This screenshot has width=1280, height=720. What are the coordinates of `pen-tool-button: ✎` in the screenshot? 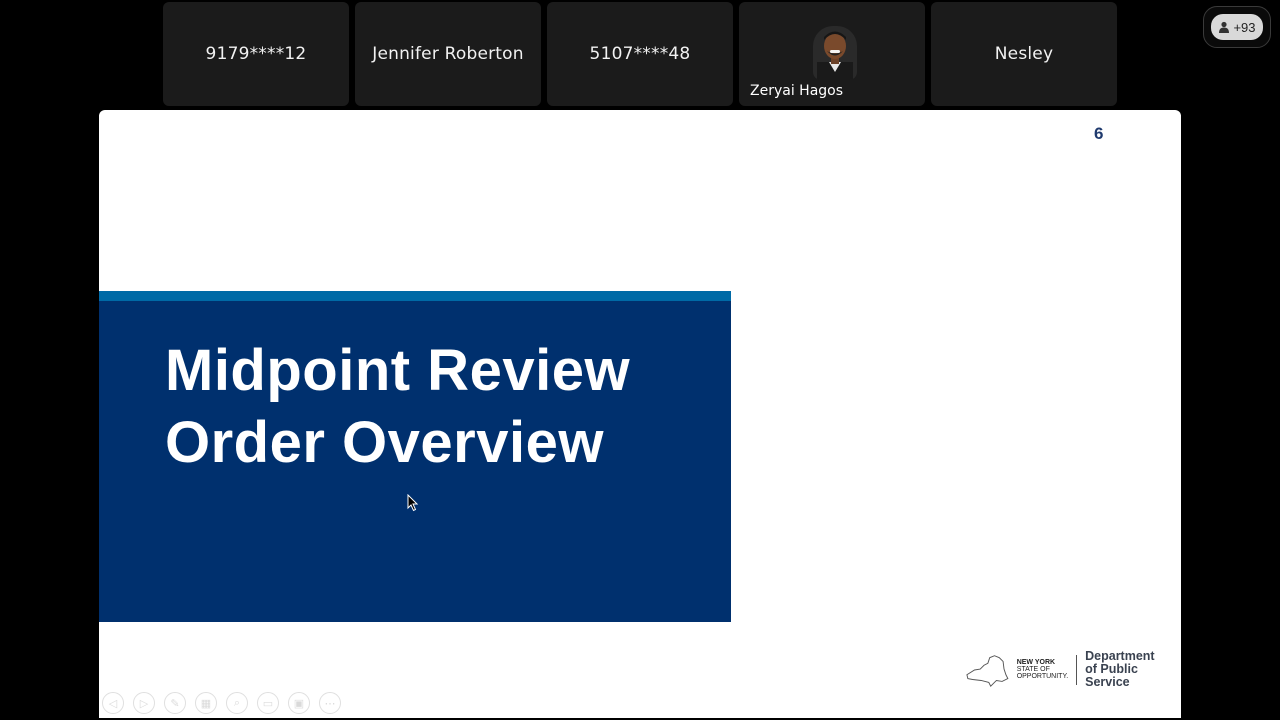 It's located at (175, 703).